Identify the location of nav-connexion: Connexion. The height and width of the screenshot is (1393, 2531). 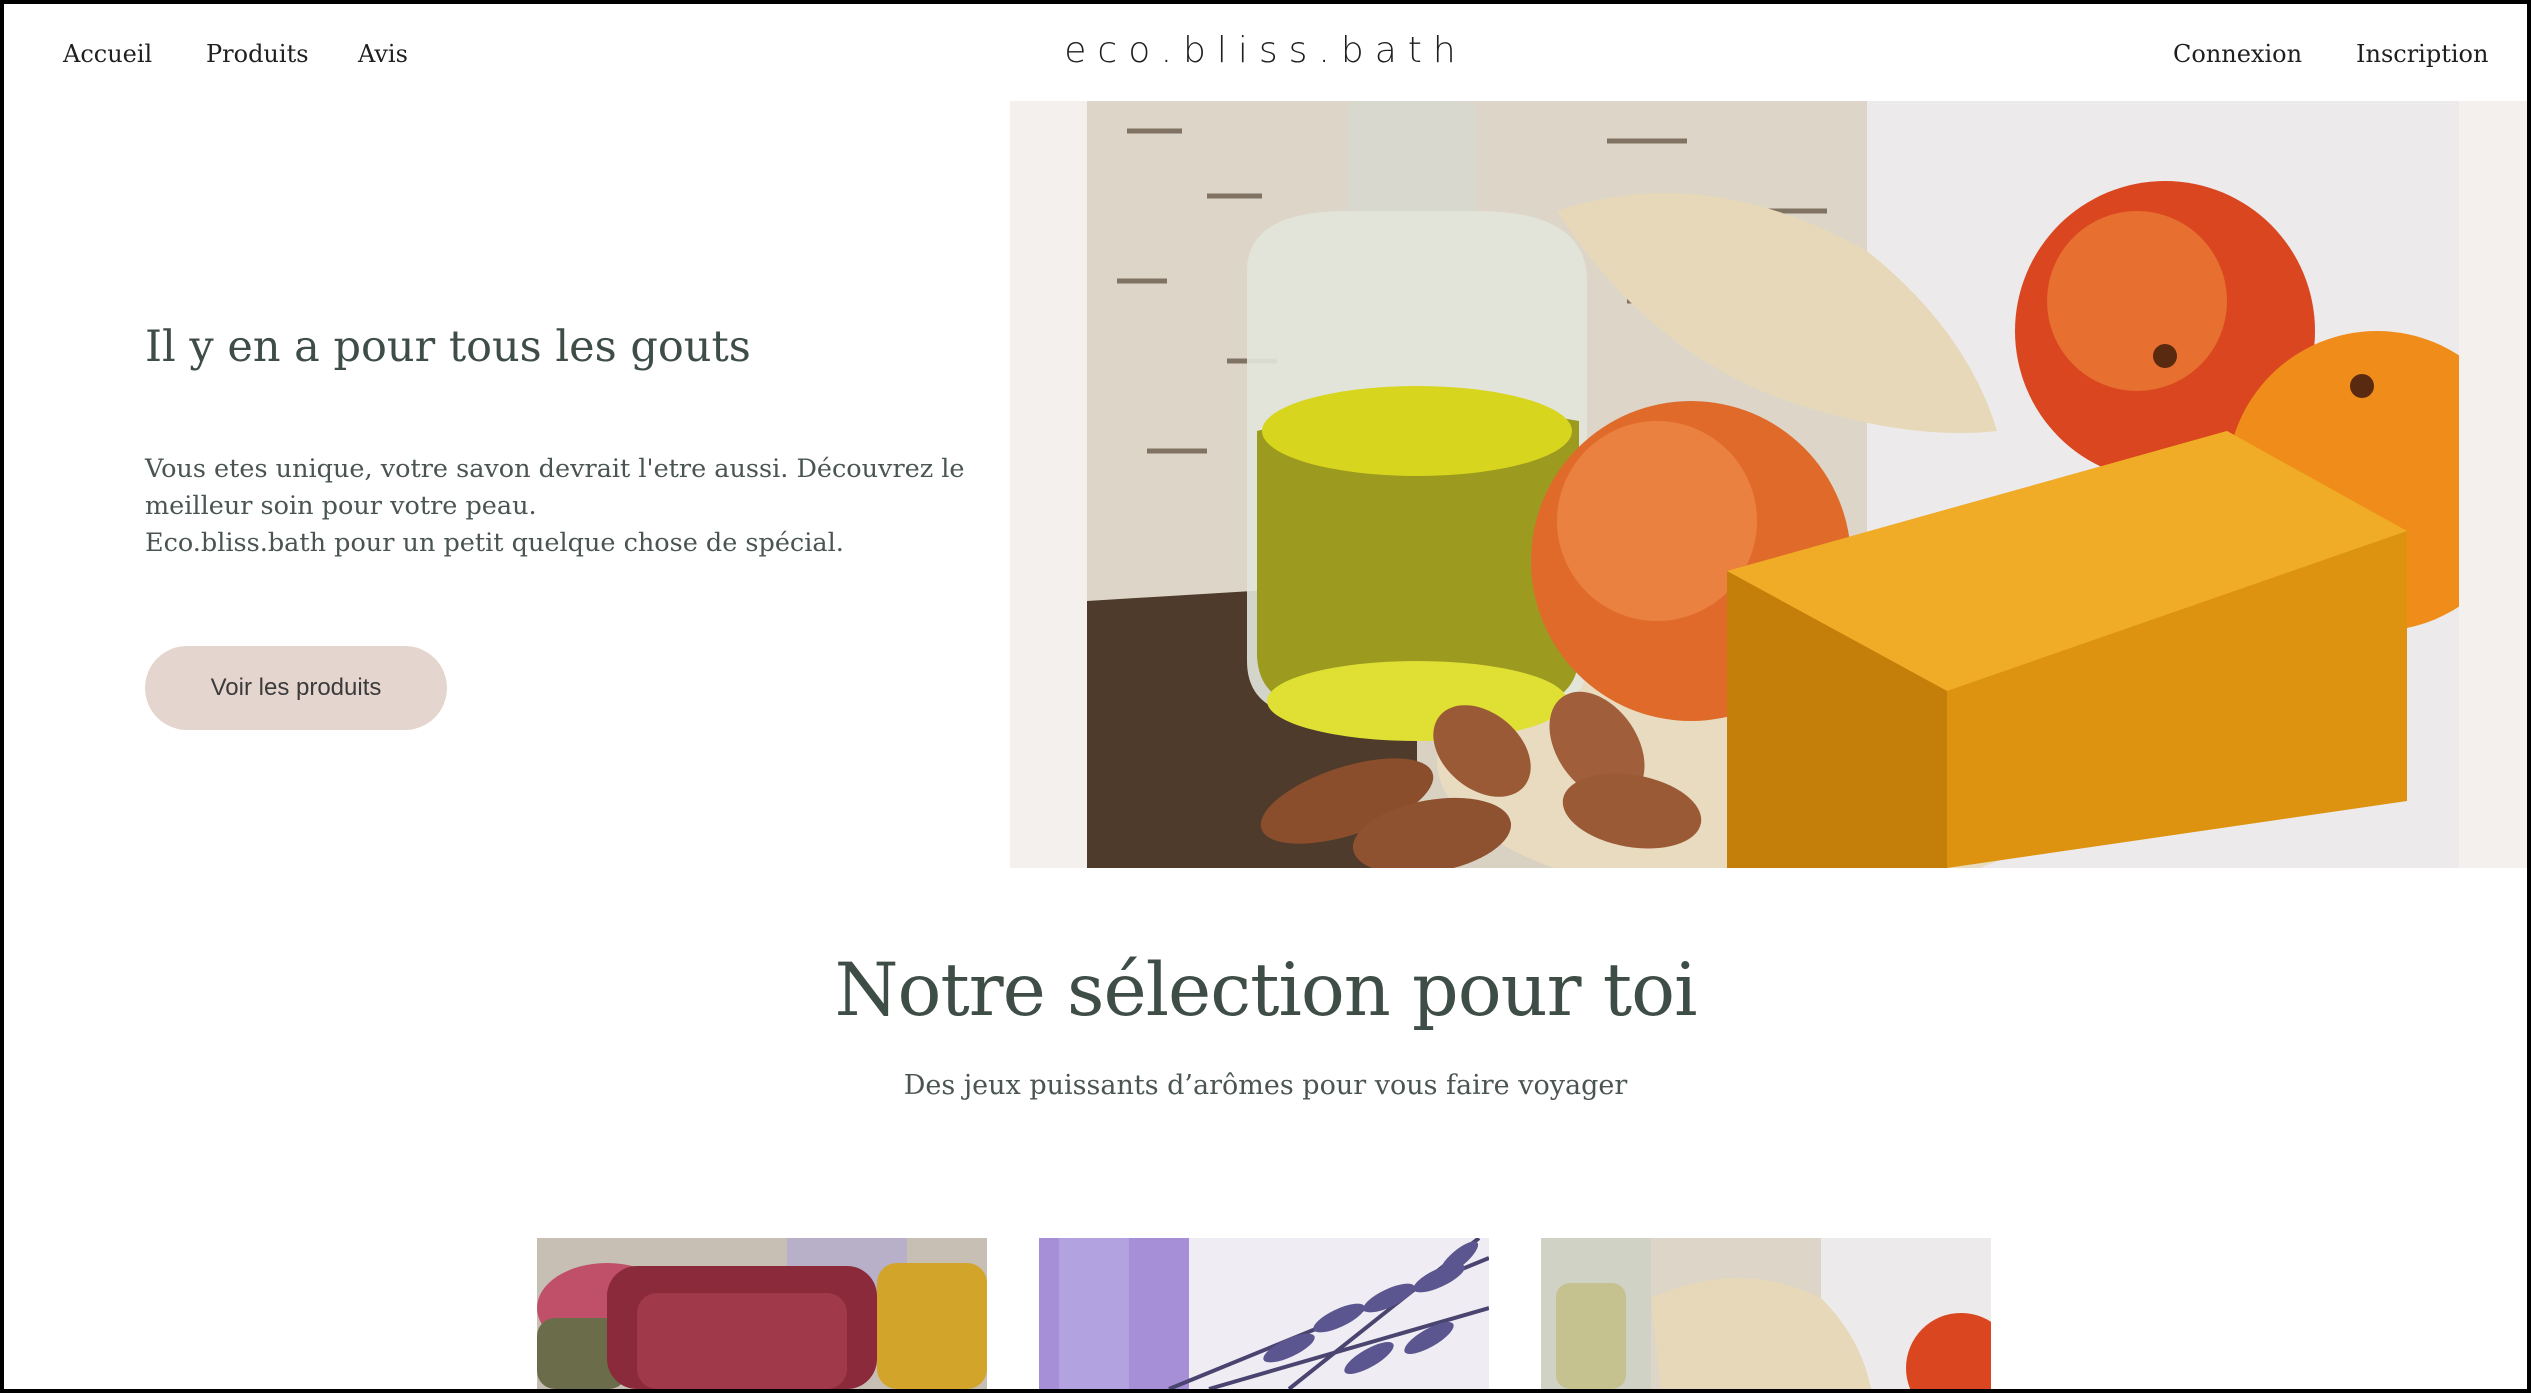
(2237, 54).